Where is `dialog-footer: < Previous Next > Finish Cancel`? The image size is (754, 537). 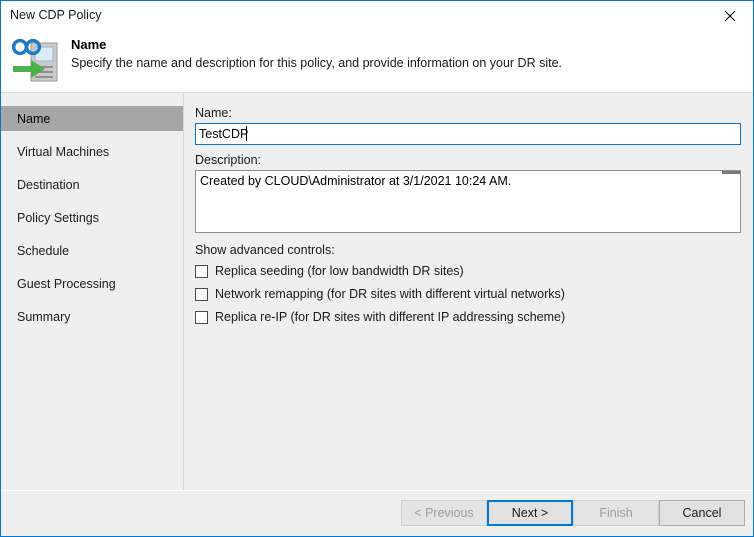
dialog-footer: < Previous Next > Finish Cancel is located at coordinates (377, 513).